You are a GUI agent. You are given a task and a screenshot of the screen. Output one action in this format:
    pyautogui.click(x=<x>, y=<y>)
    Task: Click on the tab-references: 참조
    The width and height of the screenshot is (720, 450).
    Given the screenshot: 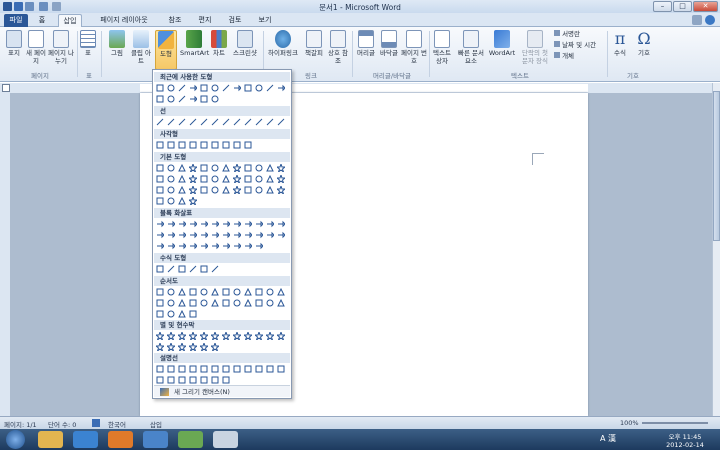 What is the action you would take?
    pyautogui.click(x=175, y=20)
    